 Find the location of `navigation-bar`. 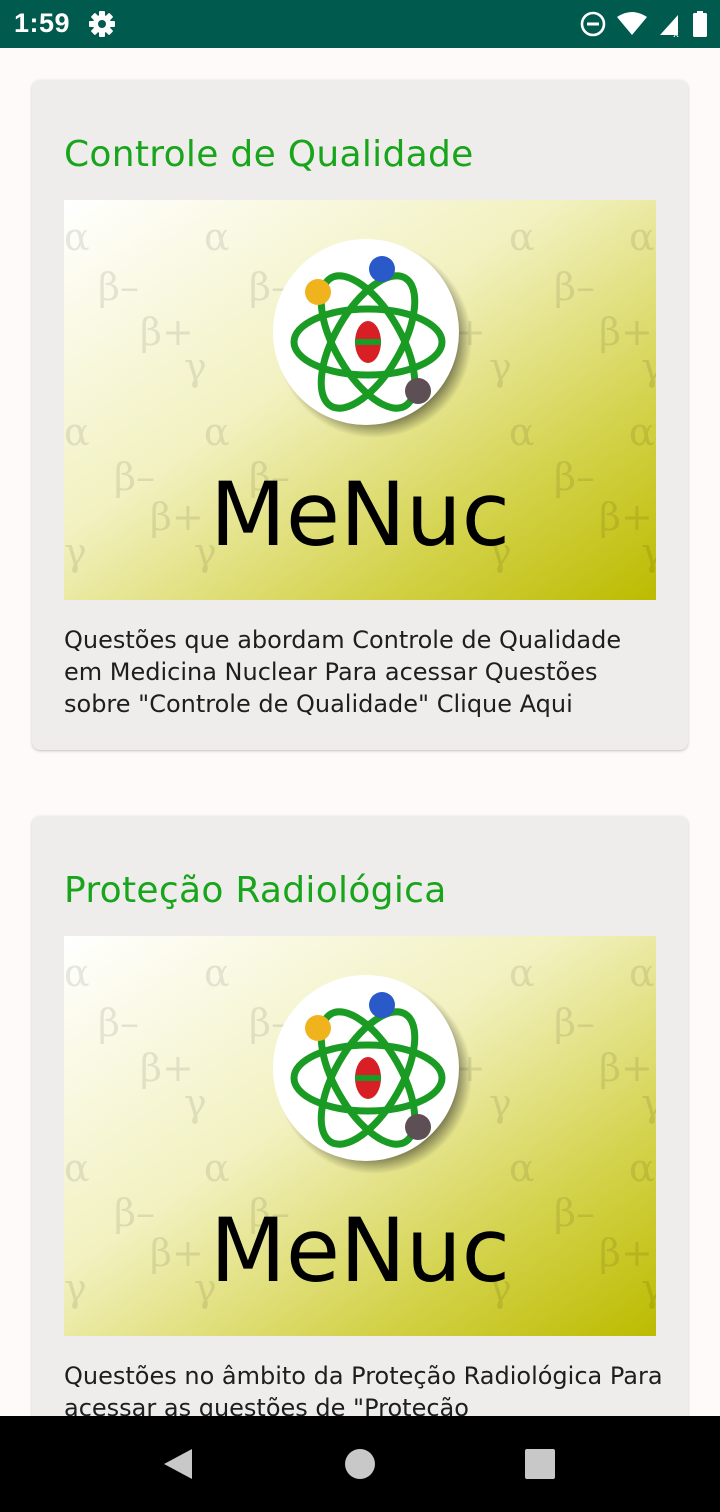

navigation-bar is located at coordinates (360, 1464).